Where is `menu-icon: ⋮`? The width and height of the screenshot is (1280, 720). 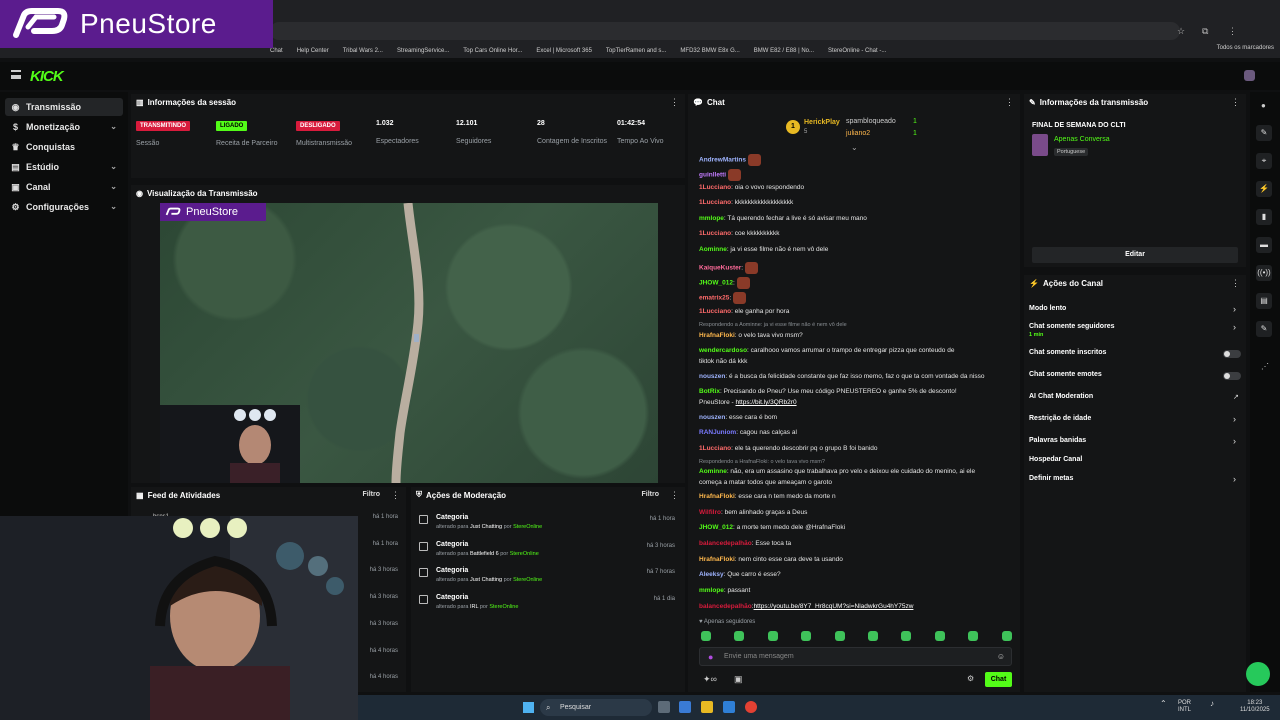 menu-icon: ⋮ is located at coordinates (1232, 31).